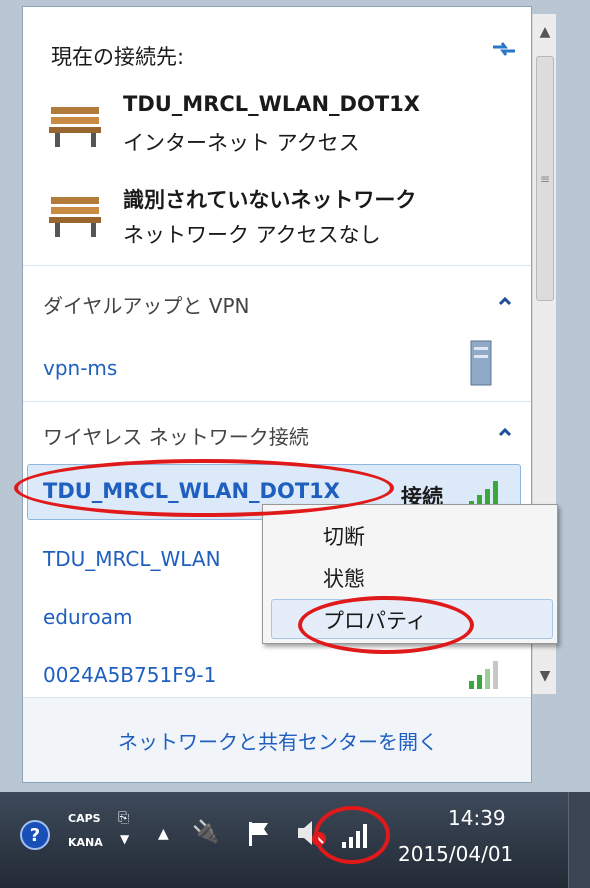  I want to click on wifi-name-3: eduroam, so click(87, 617).